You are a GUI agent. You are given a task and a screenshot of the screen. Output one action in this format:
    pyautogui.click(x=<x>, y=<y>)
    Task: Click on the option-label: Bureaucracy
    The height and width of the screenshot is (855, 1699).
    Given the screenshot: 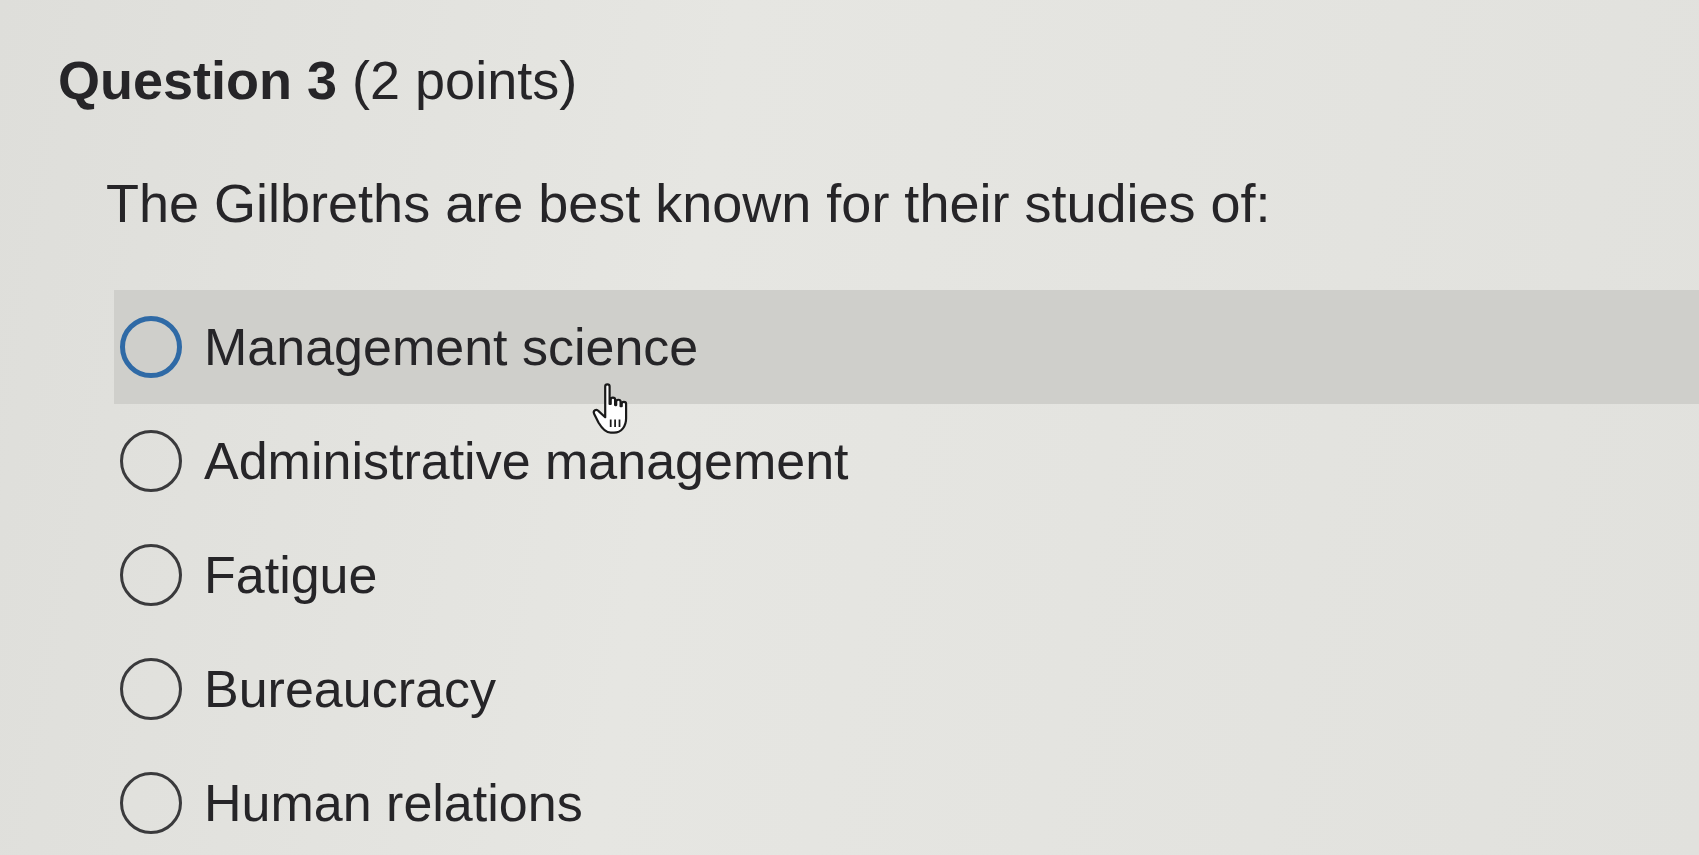 What is the action you would take?
    pyautogui.click(x=350, y=689)
    